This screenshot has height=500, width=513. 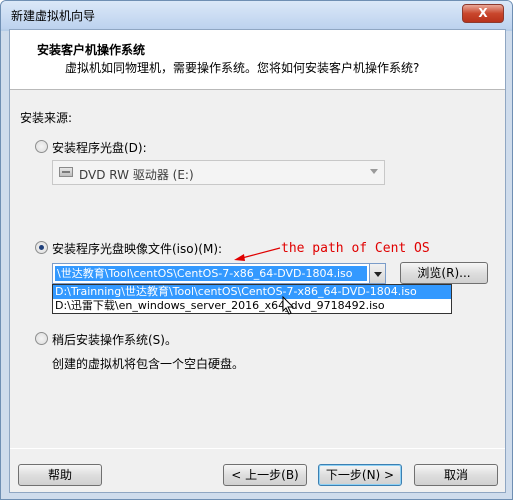 What do you see at coordinates (456, 475) in the screenshot?
I see `cancel-button: 取消` at bounding box center [456, 475].